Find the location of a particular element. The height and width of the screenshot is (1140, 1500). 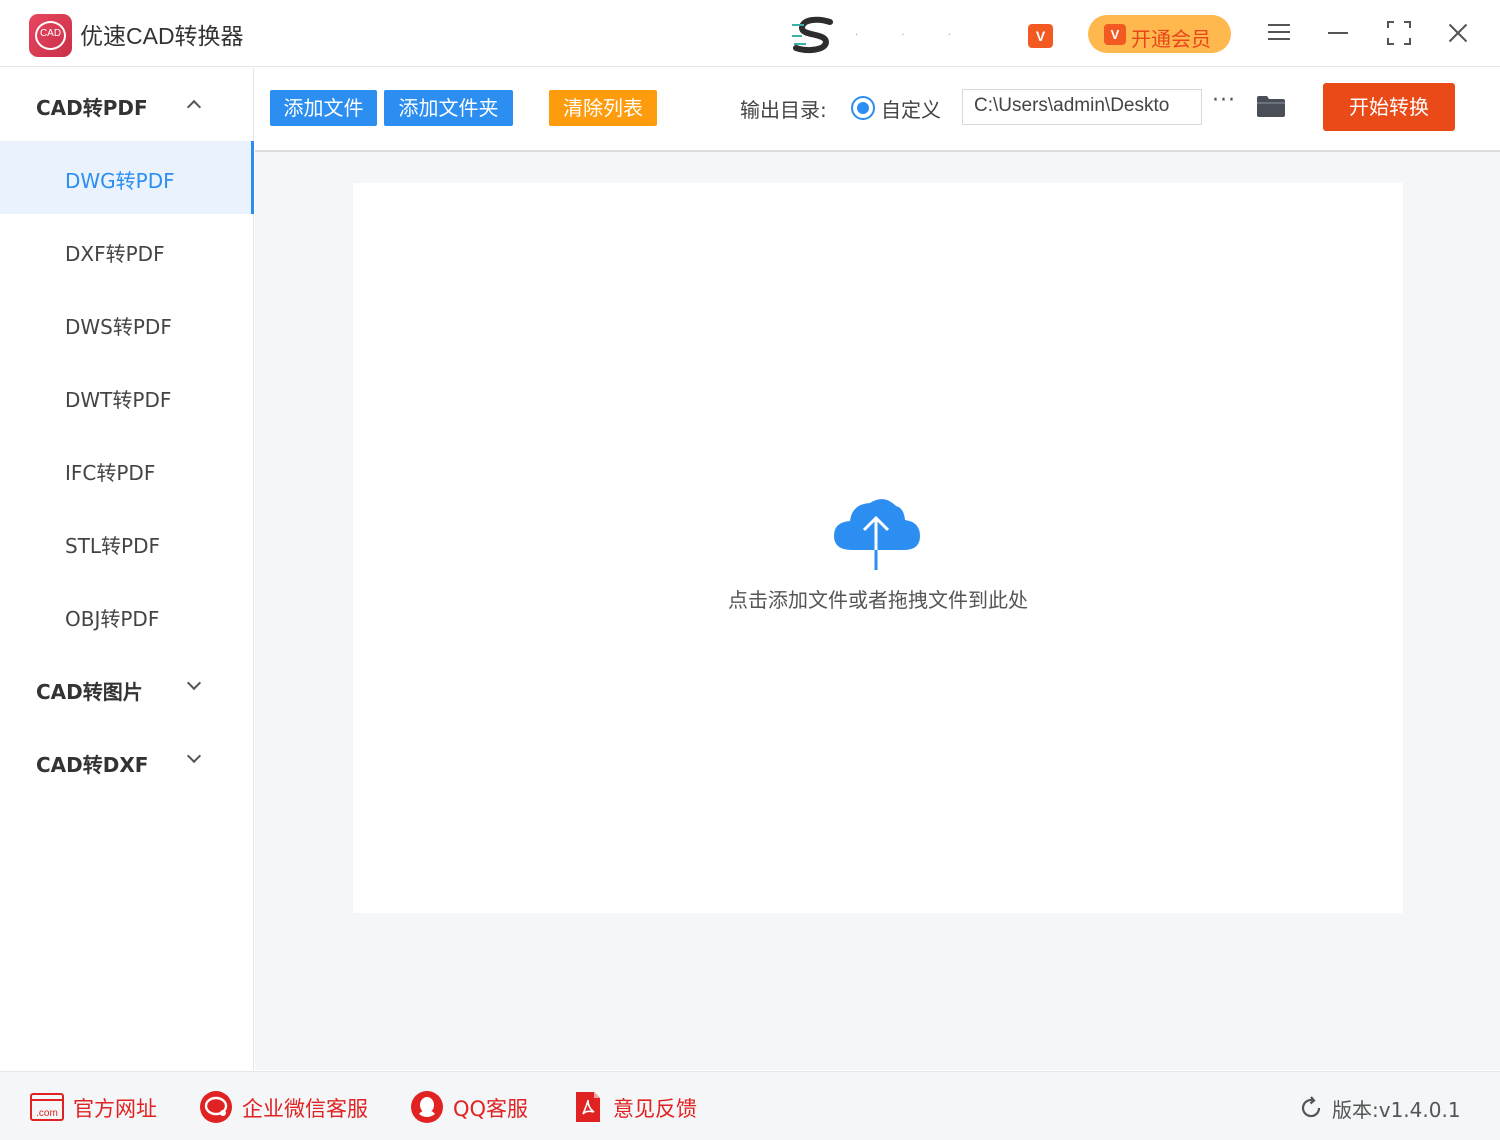

sidebar-item-stl-to-pdf: STL转PDF is located at coordinates (127, 542).